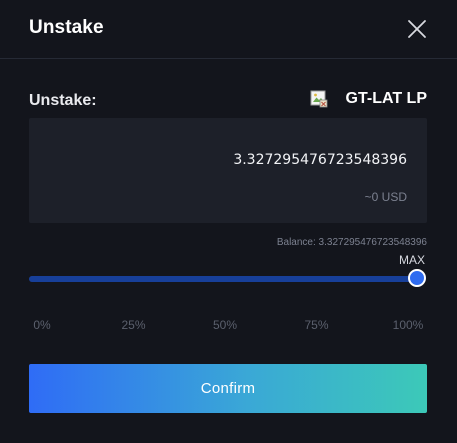 The width and height of the screenshot is (457, 443). What do you see at coordinates (385, 197) in the screenshot?
I see `usd-value: ~0 USD` at bounding box center [385, 197].